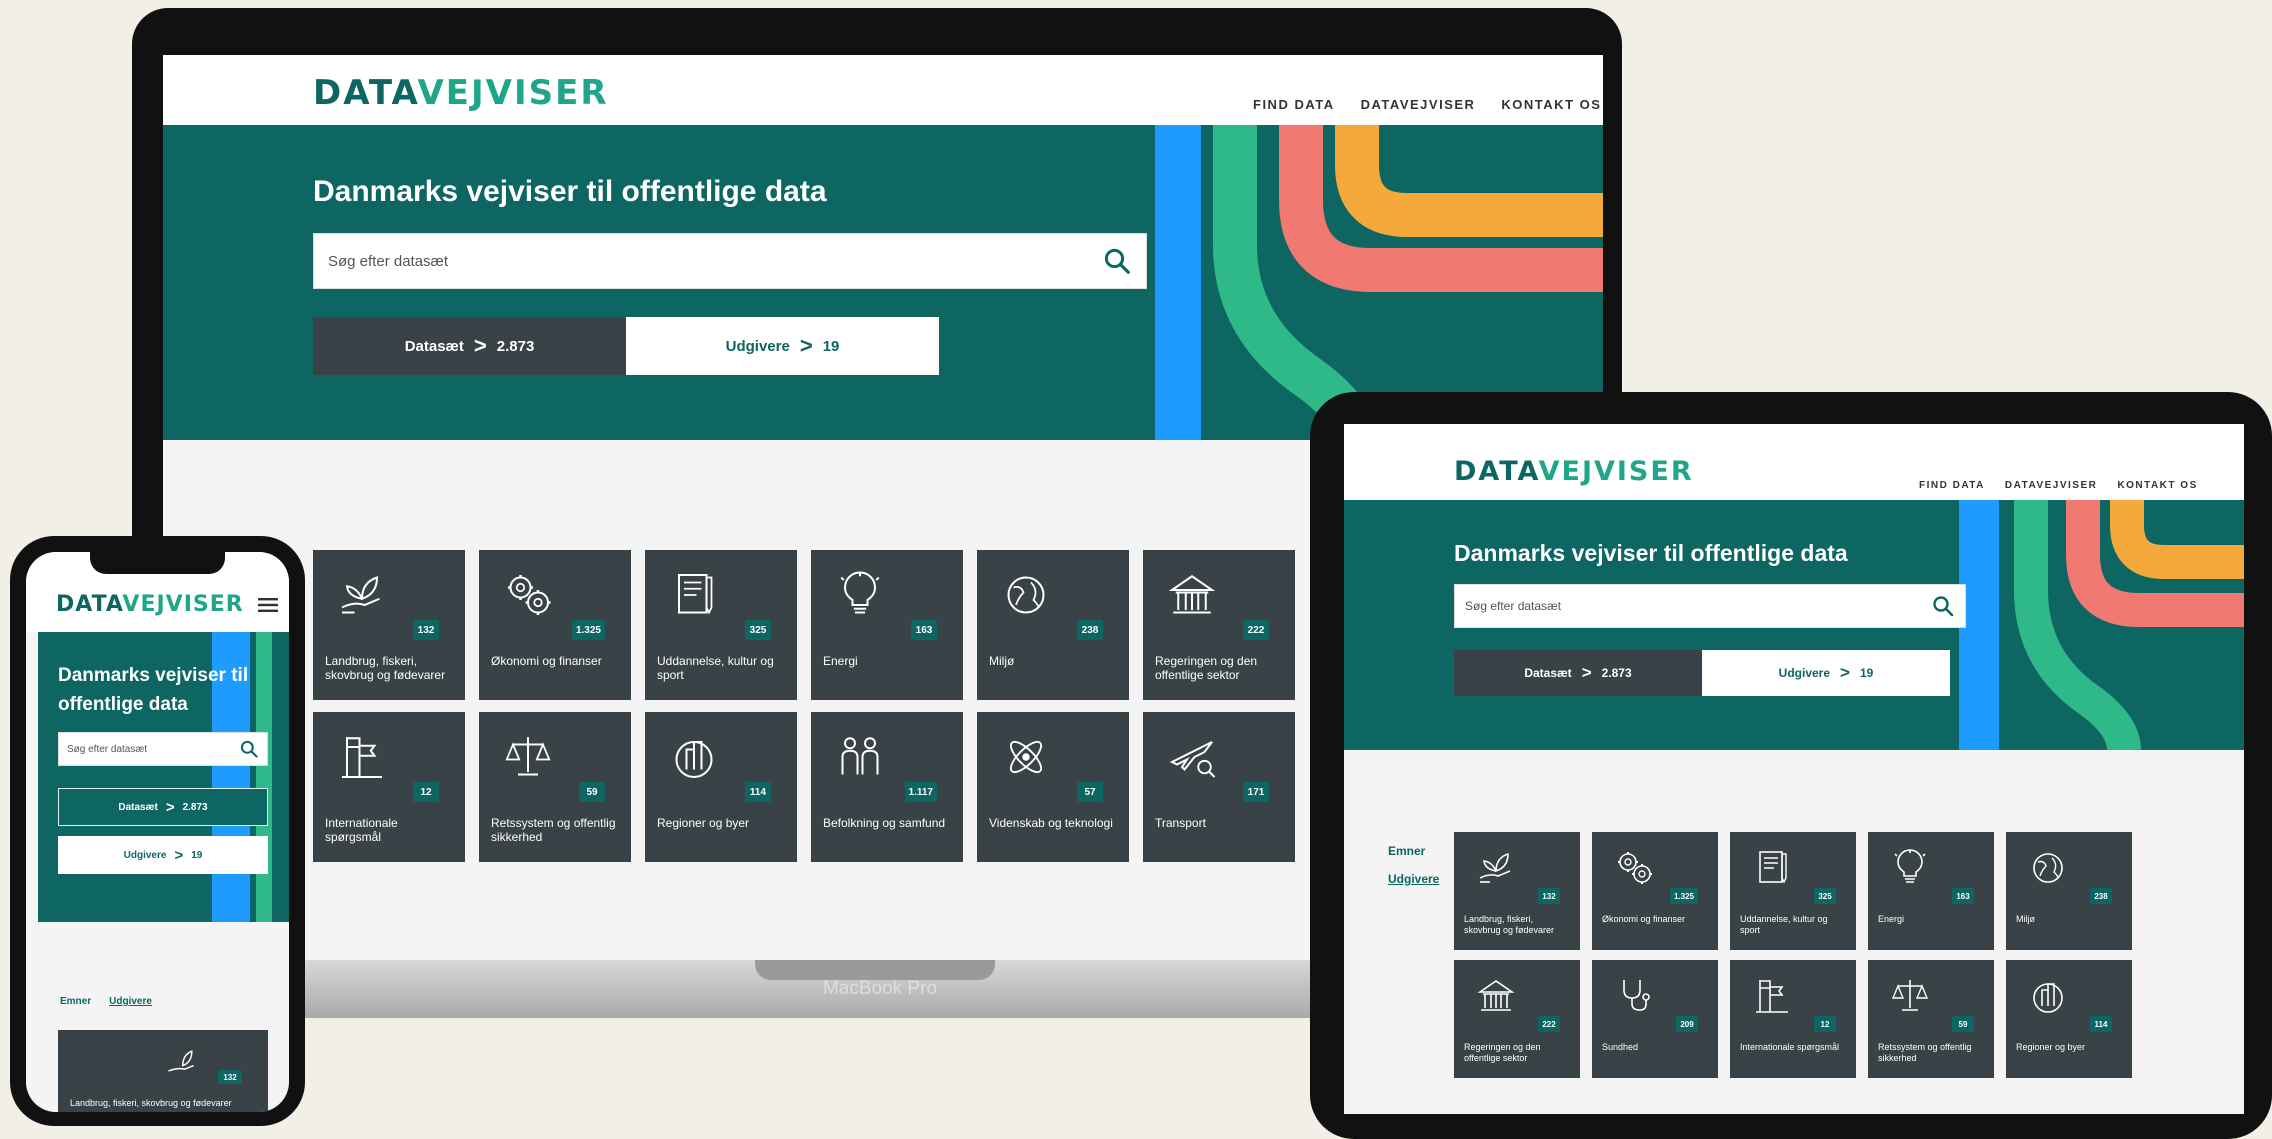 This screenshot has width=2272, height=1139. What do you see at coordinates (840, 661) in the screenshot?
I see `tile-label: Energi` at bounding box center [840, 661].